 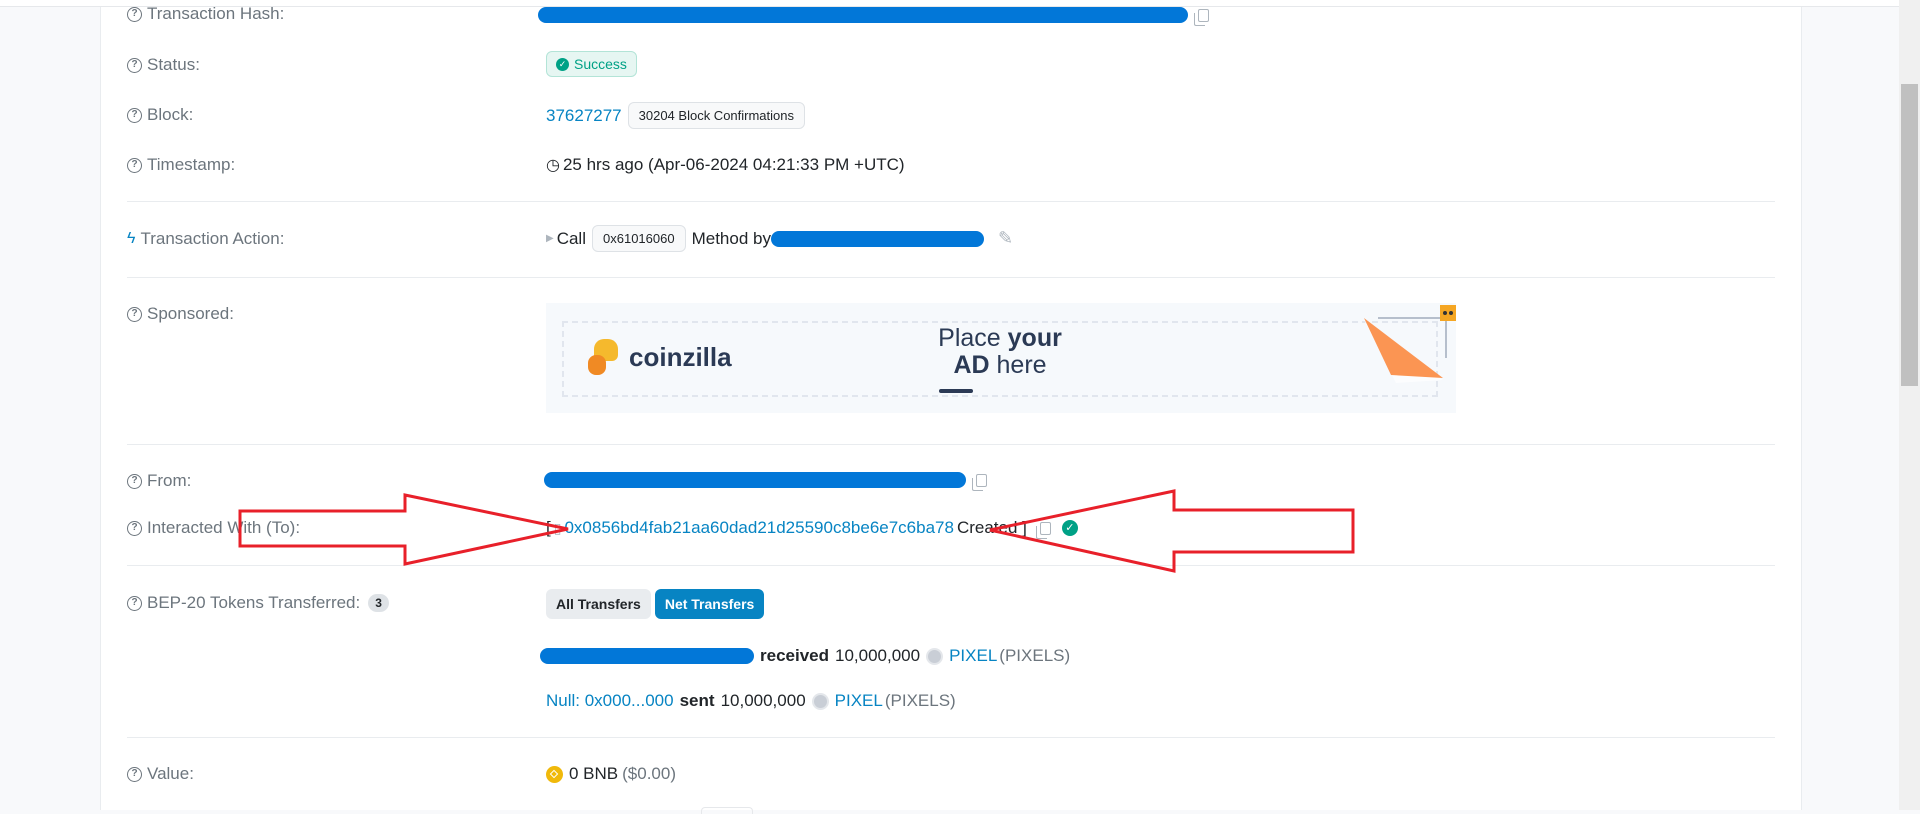 What do you see at coordinates (956, 391) in the screenshot?
I see `ad-underline` at bounding box center [956, 391].